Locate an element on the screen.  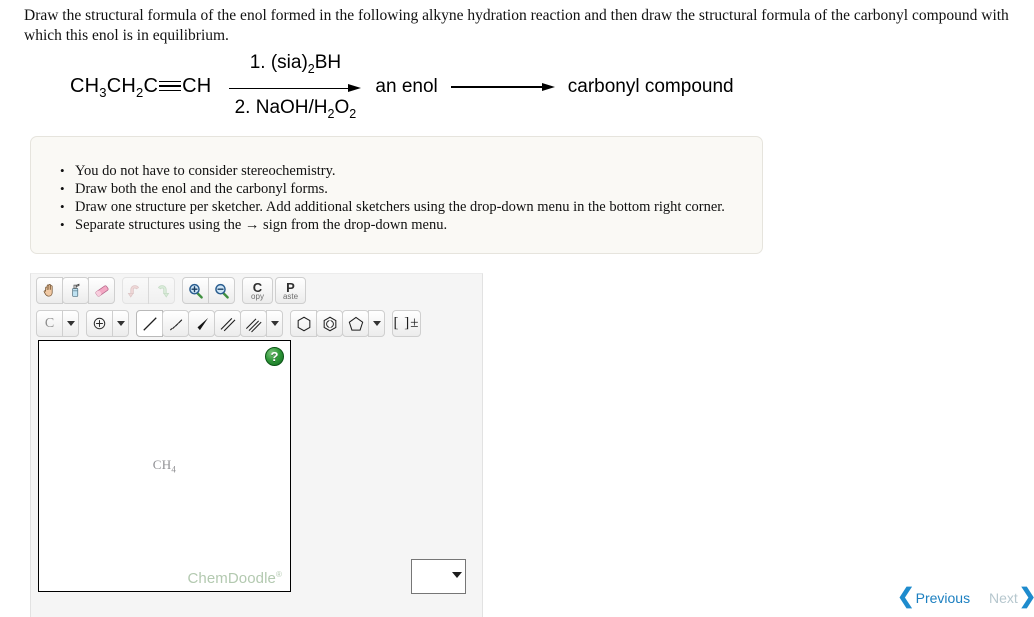
bond-dropdown-button is located at coordinates (274, 323).